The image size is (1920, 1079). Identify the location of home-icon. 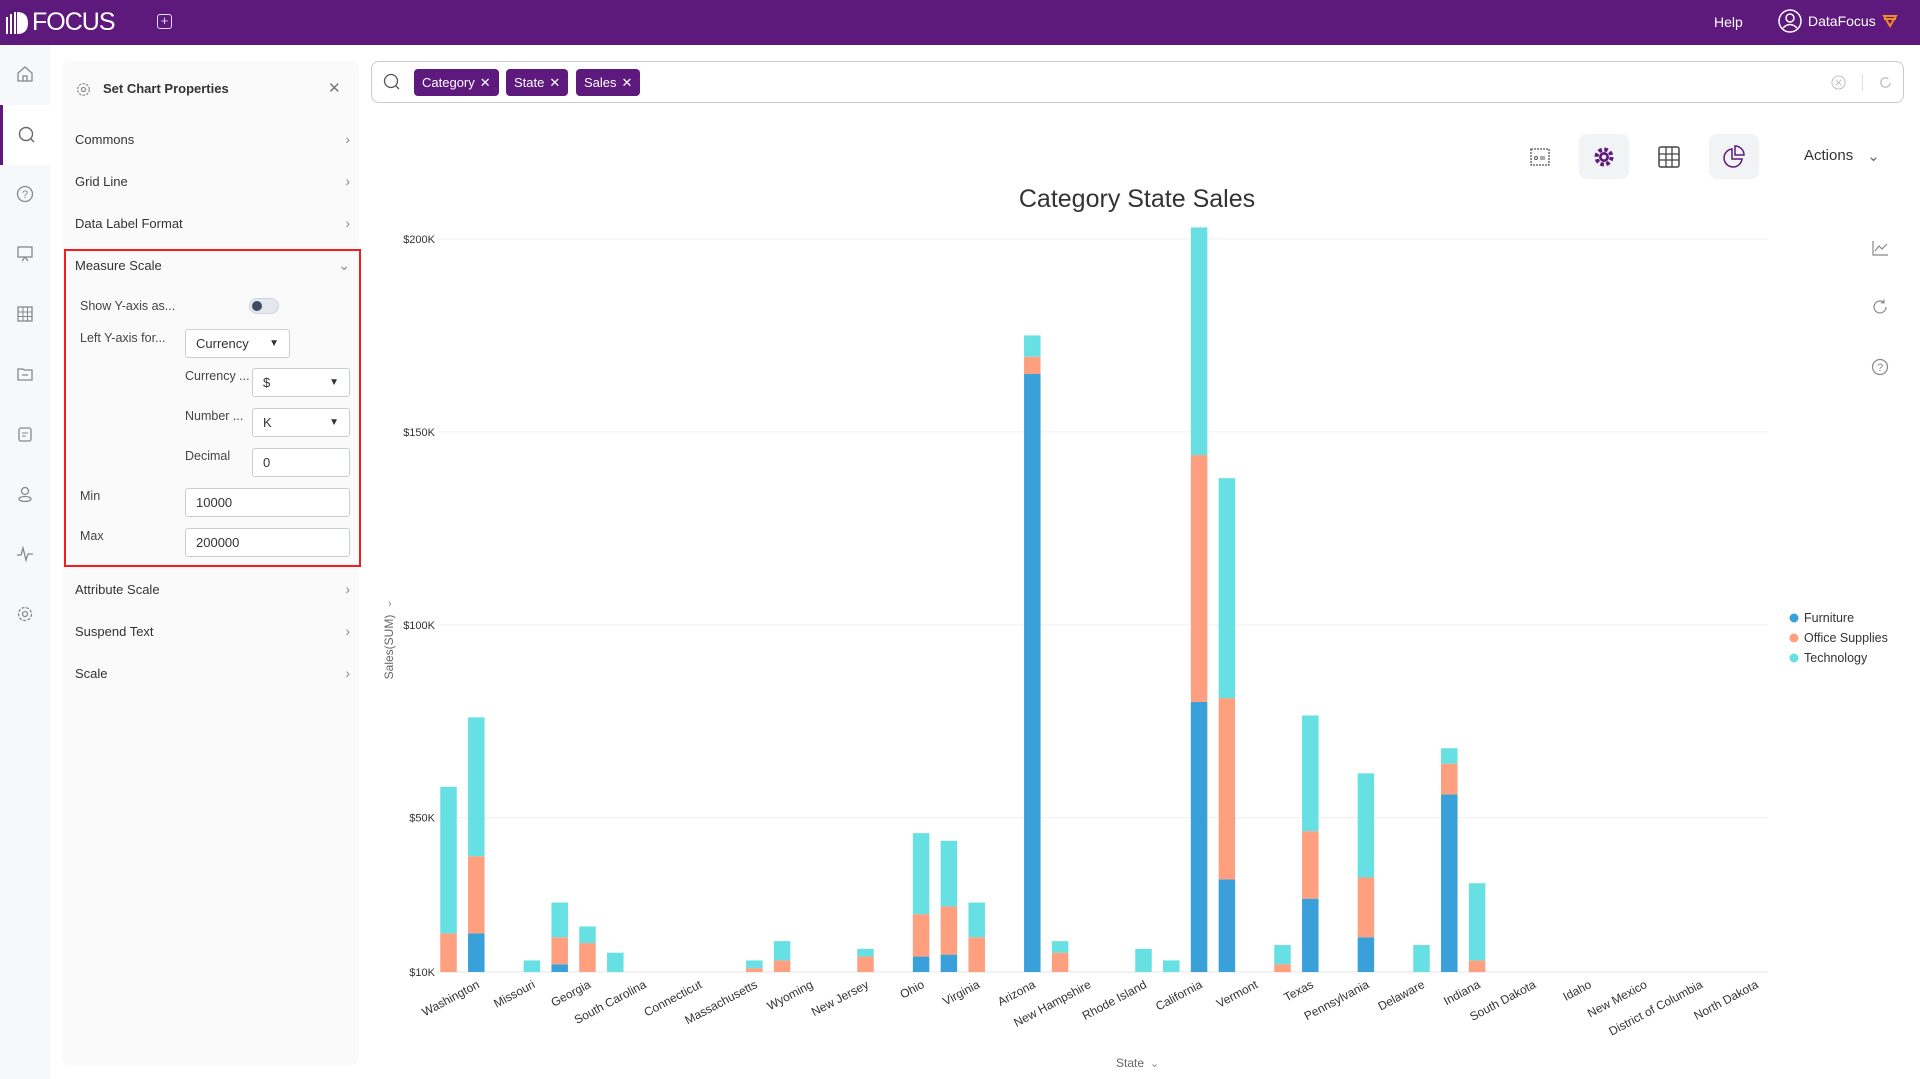
(25, 74).